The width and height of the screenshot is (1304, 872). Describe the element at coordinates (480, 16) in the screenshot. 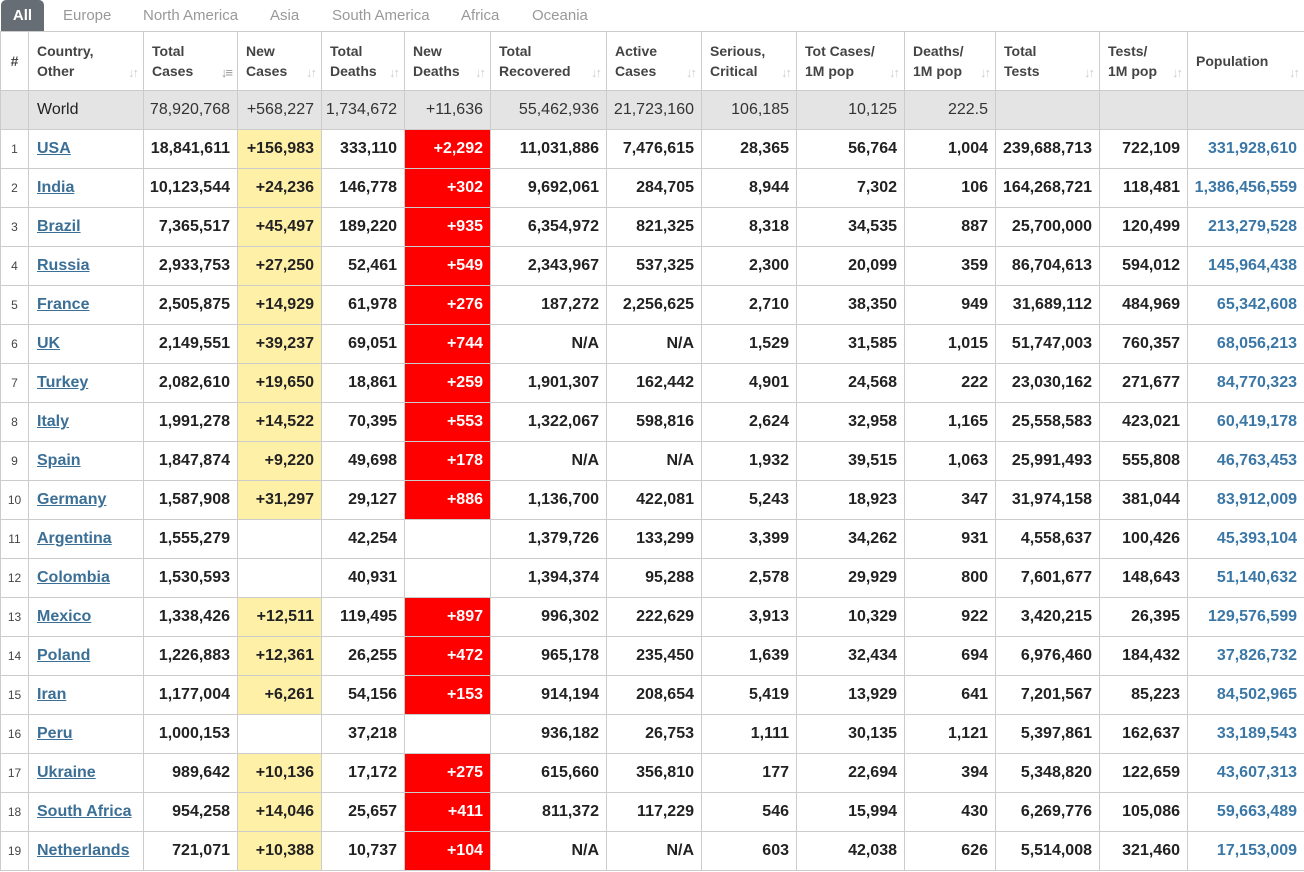

I see `tab-africa: Africa` at that location.